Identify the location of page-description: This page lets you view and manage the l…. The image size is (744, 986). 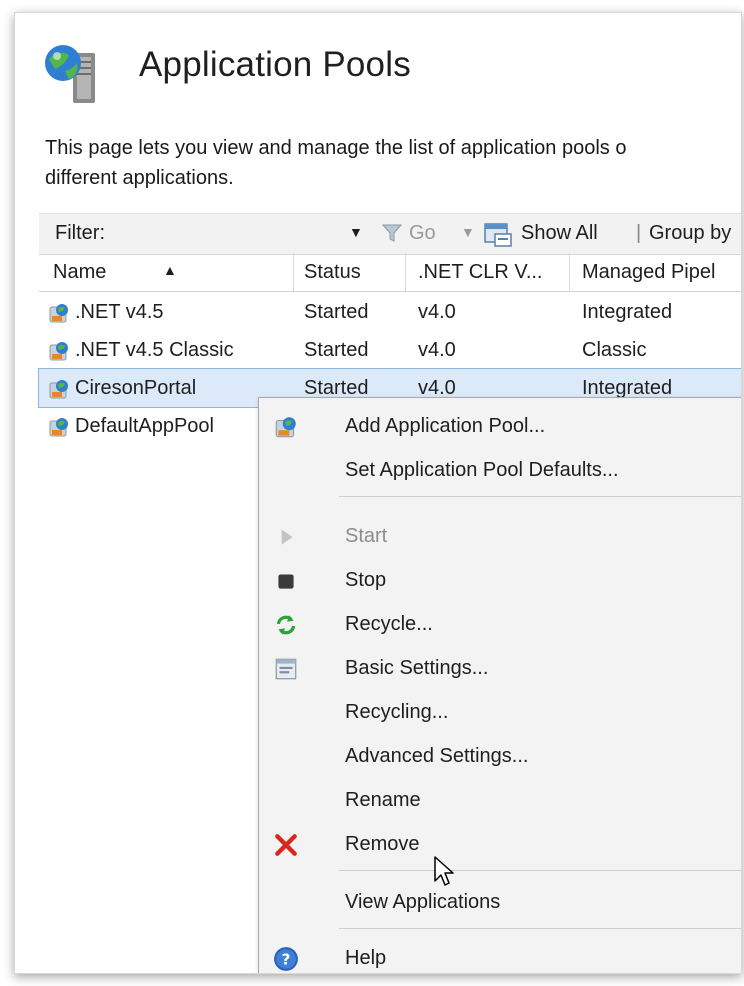
(336, 163).